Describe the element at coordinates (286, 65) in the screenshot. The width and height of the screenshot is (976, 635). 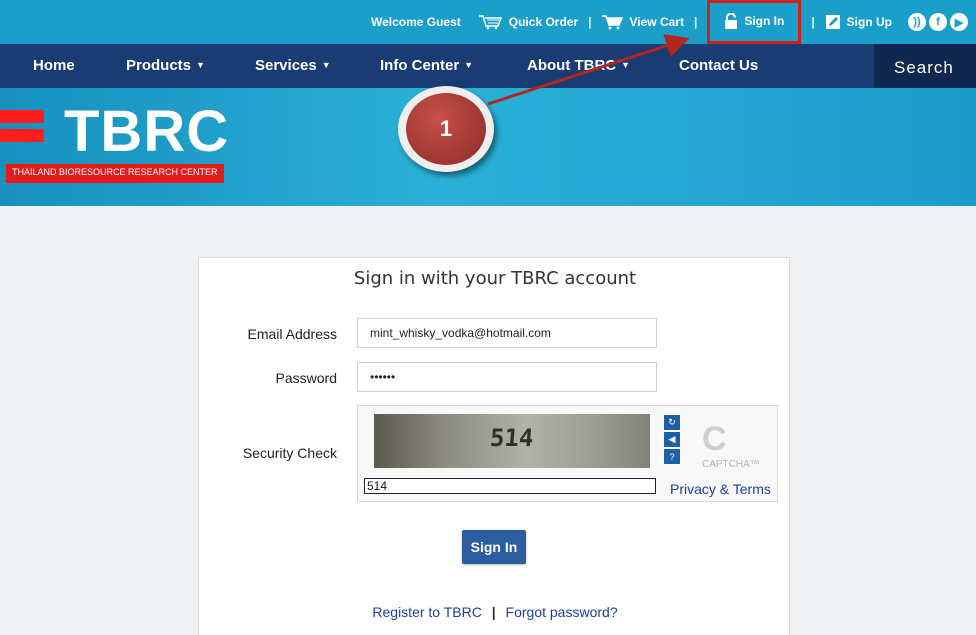
I see `nav-label: Services` at that location.